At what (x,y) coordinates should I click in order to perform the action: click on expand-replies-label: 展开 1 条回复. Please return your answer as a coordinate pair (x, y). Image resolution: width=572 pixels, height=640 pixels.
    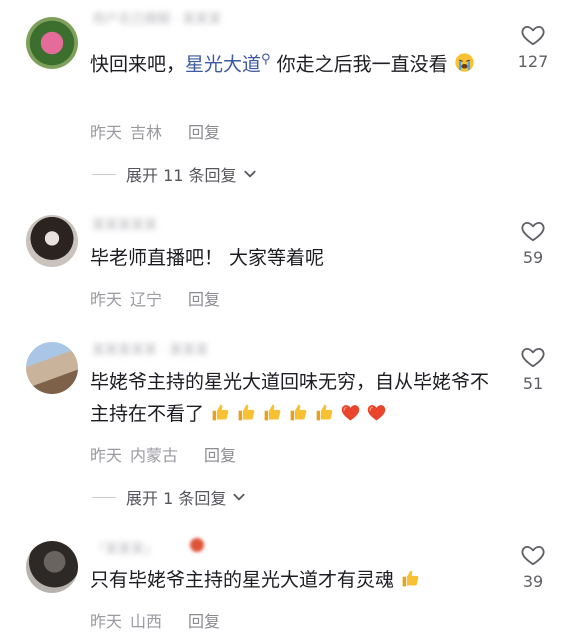
    Looking at the image, I should click on (176, 498).